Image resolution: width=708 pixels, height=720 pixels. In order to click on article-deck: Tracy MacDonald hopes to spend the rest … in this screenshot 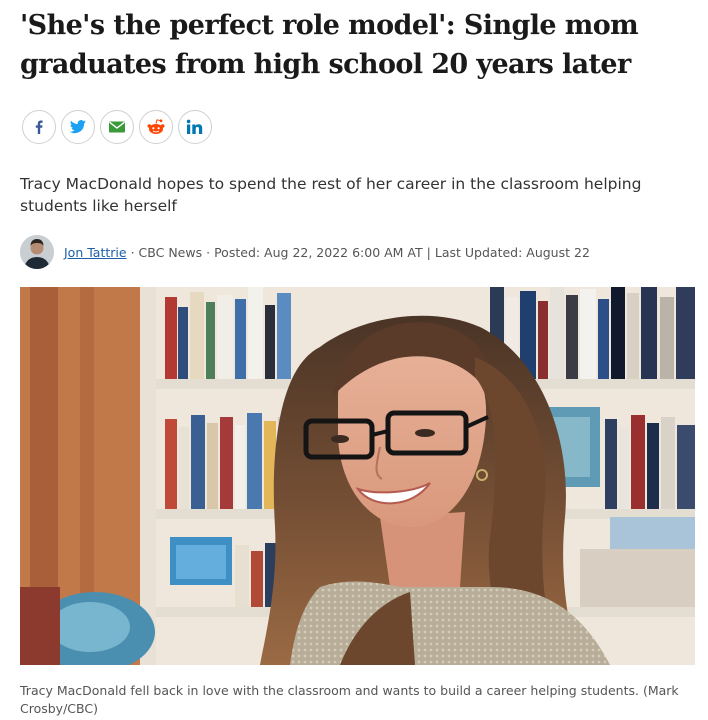, I will do `click(331, 195)`.